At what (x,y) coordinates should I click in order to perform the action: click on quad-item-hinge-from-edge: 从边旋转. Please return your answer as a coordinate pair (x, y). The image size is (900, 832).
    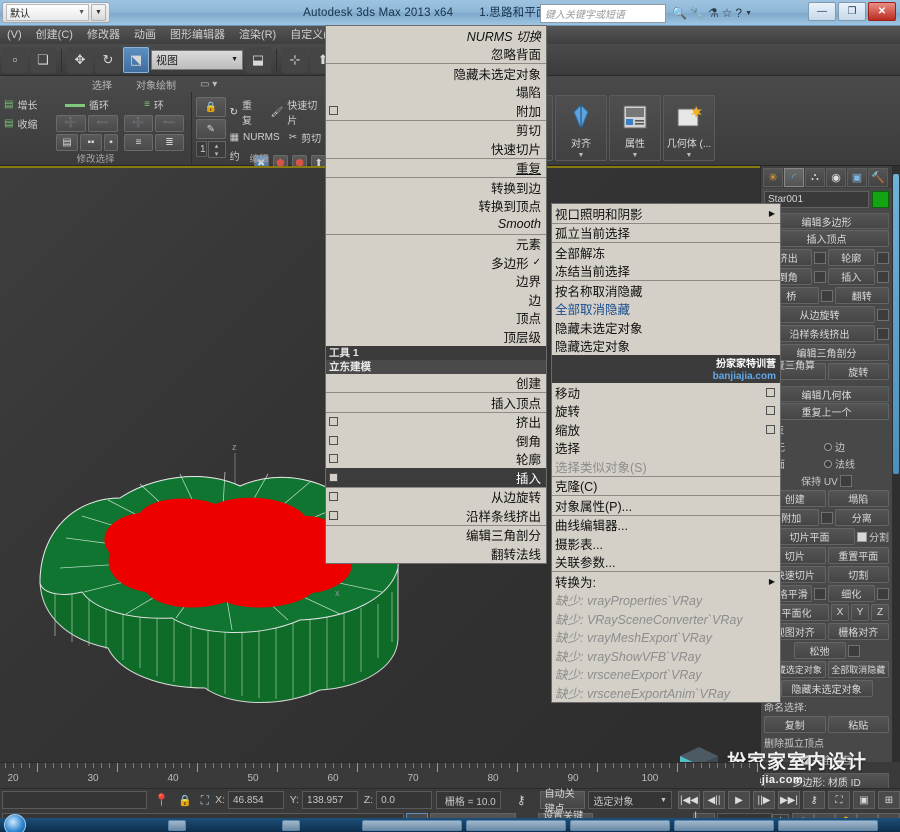
    Looking at the image, I should click on (436, 497).